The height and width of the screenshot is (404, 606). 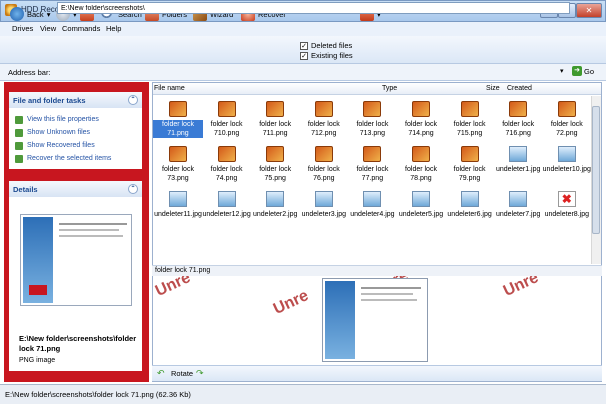 What do you see at coordinates (469, 174) in the screenshot?
I see `file-name-label: folder lock 79.png` at bounding box center [469, 174].